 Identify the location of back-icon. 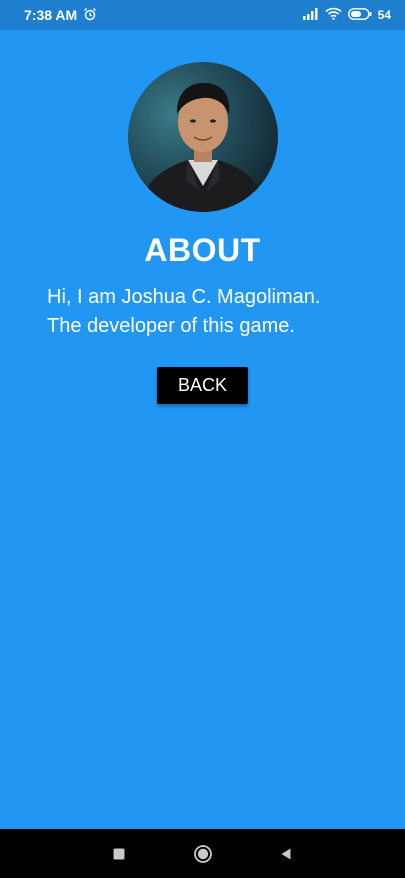
(286, 854).